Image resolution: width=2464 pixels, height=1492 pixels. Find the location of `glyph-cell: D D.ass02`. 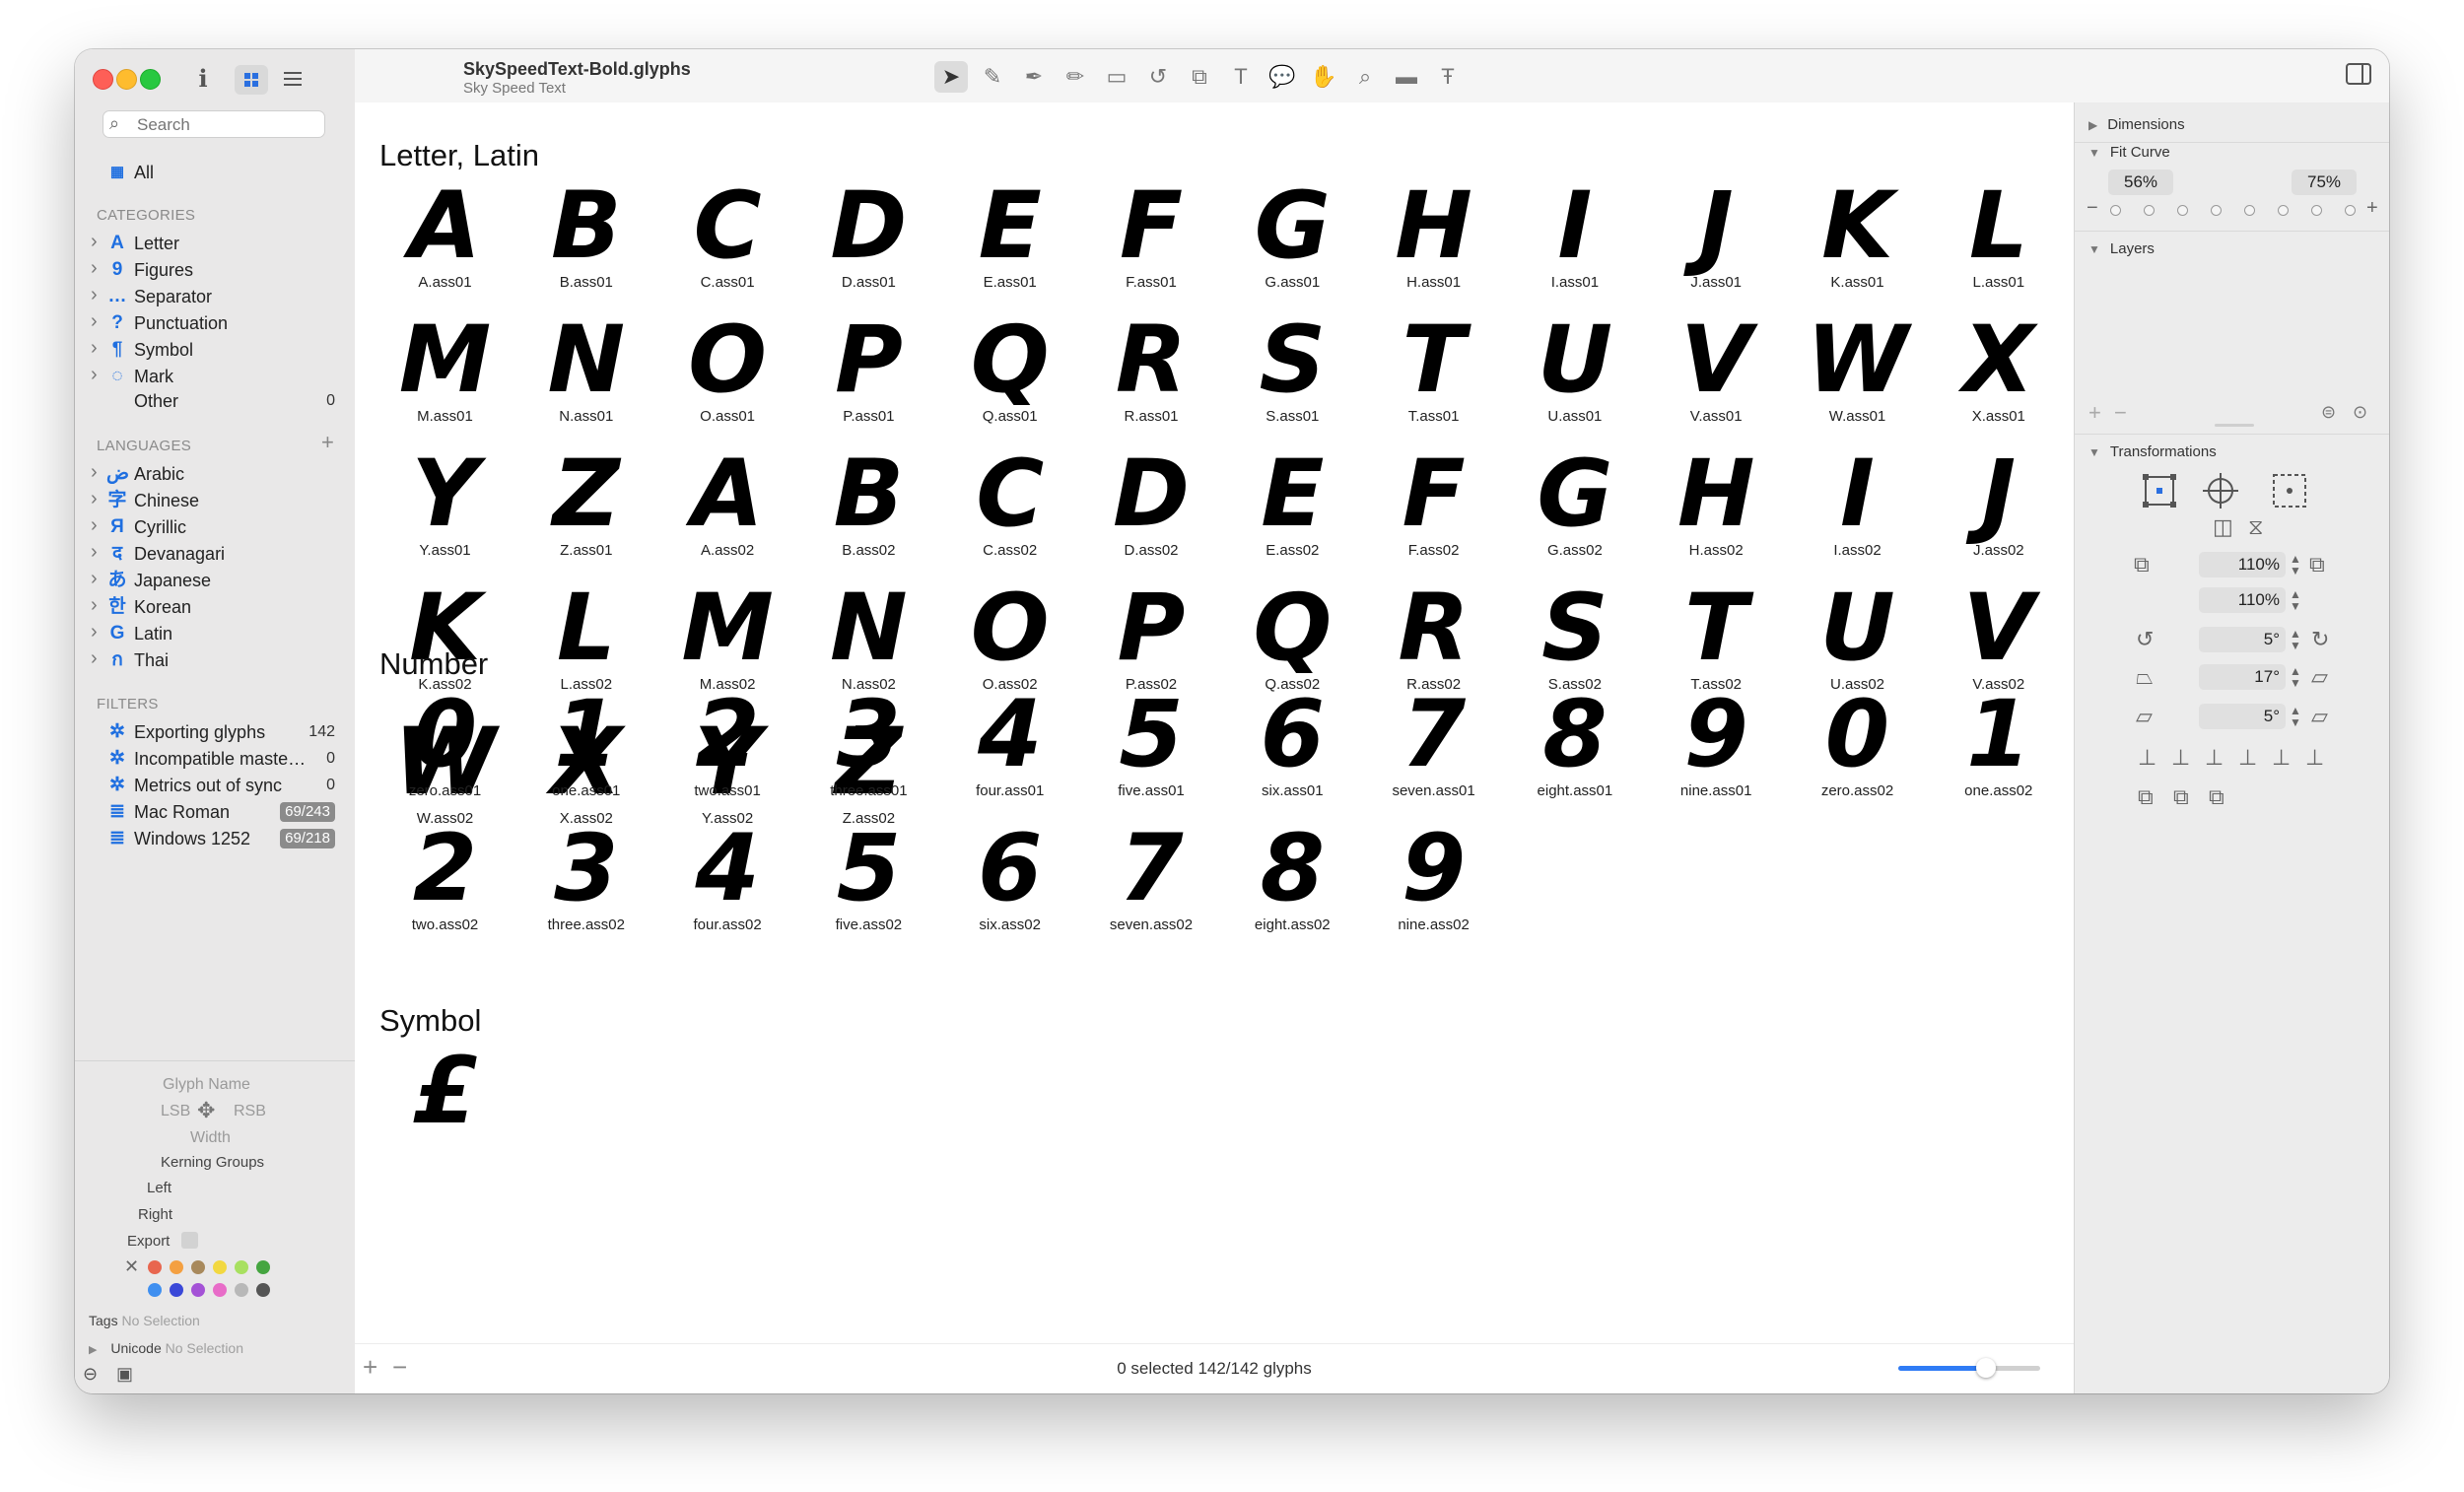

glyph-cell: D D.ass02 is located at coordinates (1151, 511).